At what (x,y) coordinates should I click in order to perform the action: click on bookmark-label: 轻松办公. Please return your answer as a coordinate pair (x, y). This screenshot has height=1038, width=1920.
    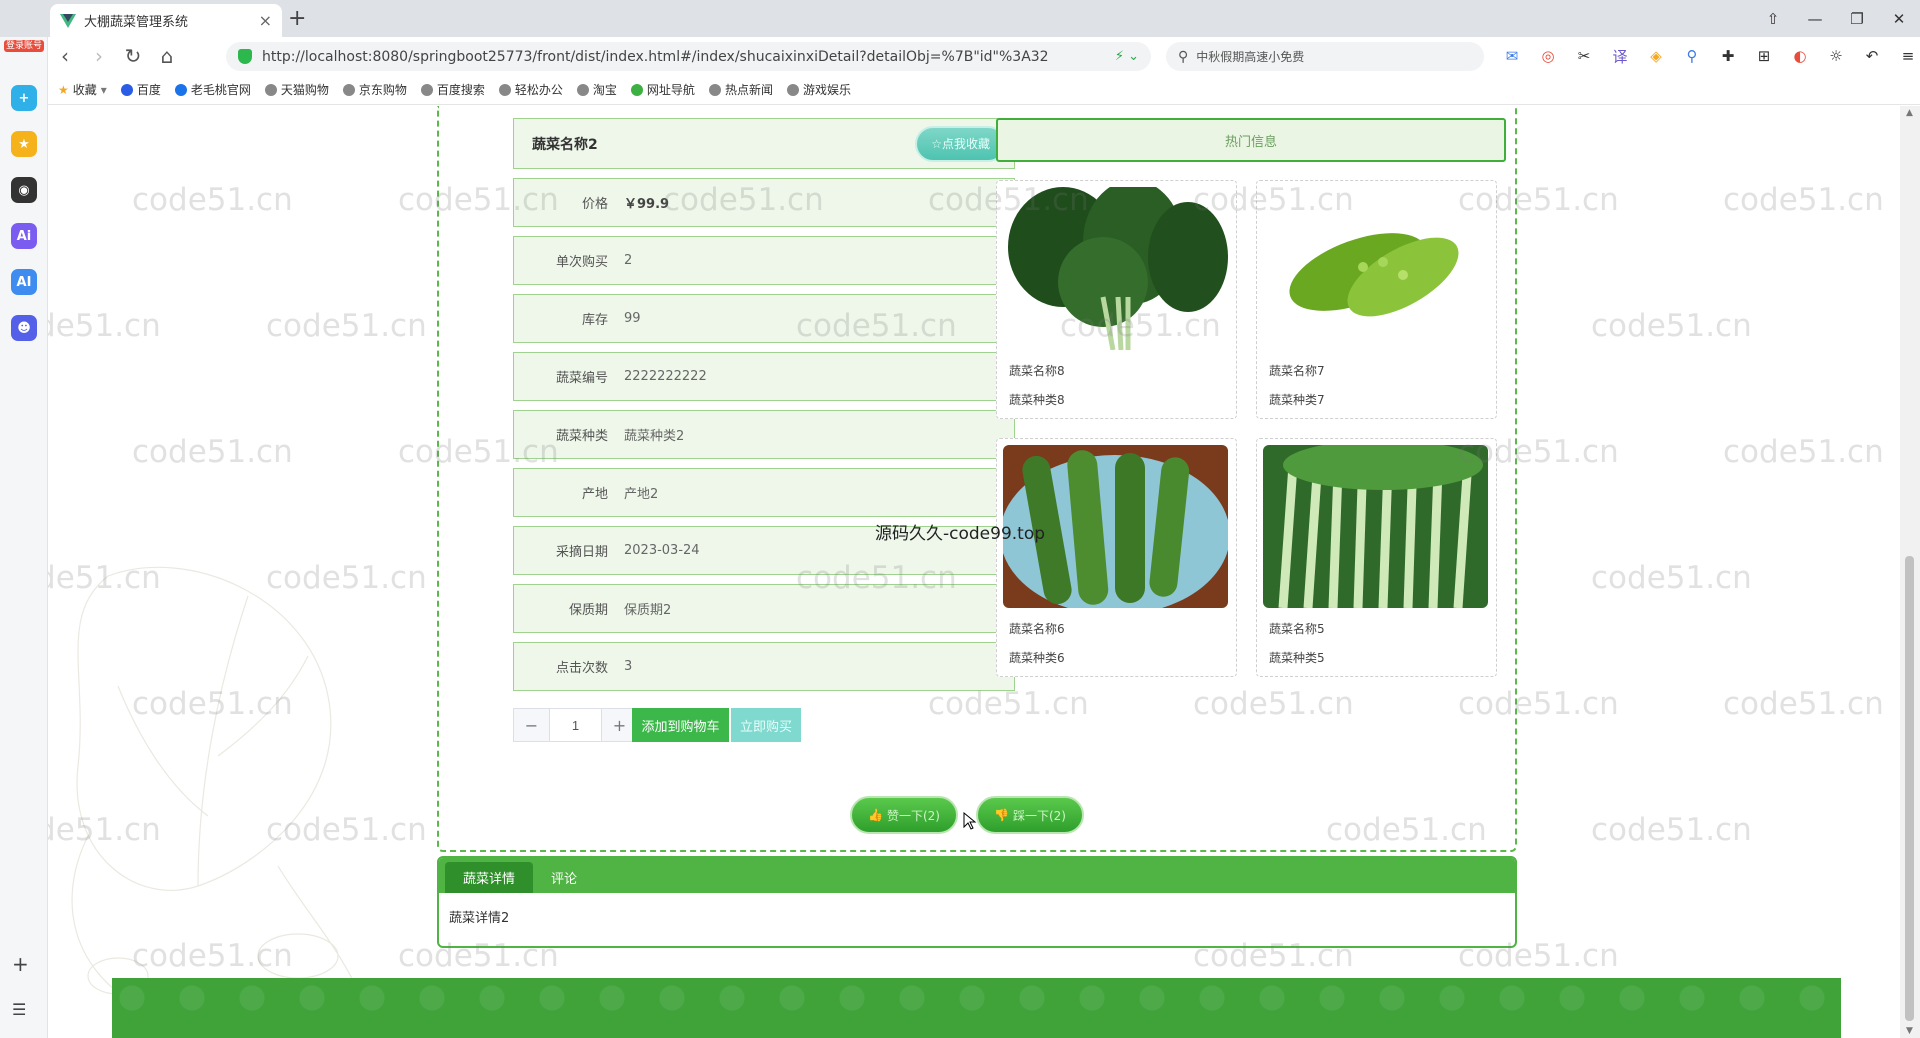
    Looking at the image, I should click on (538, 90).